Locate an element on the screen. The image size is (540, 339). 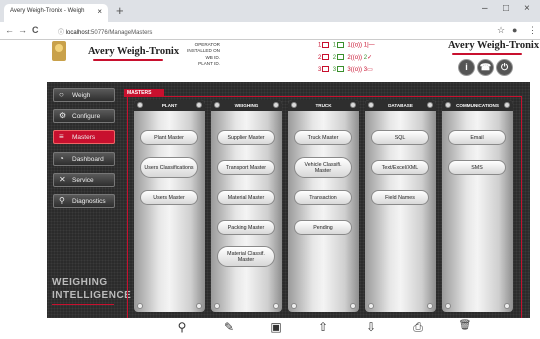
close-window-button: × is located at coordinates (527, 8).